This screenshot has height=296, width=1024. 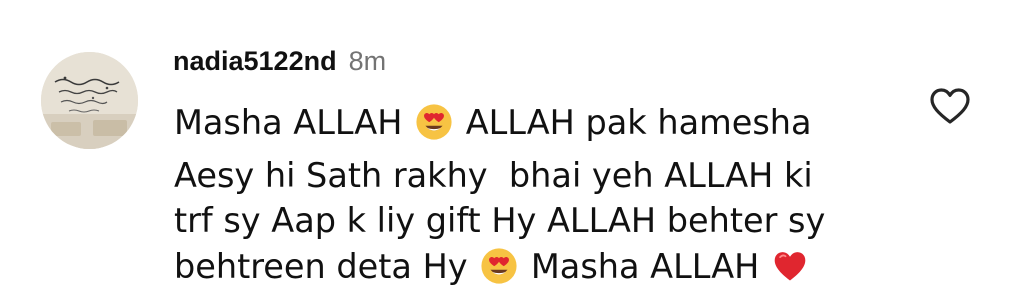 I want to click on calligraphy-avatar-icon, so click(x=89, y=100).